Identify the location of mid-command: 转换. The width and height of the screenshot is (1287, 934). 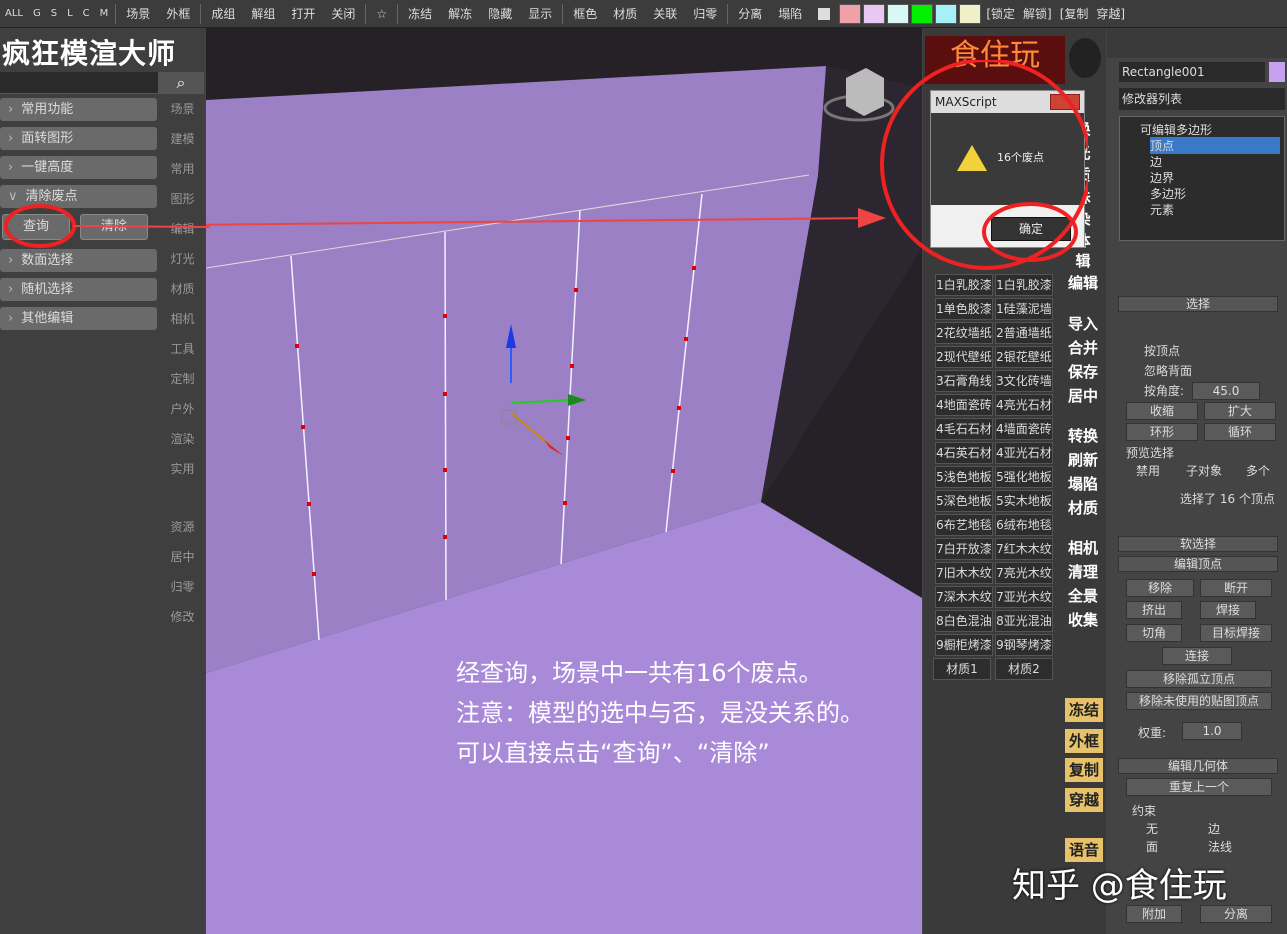
(1083, 435).